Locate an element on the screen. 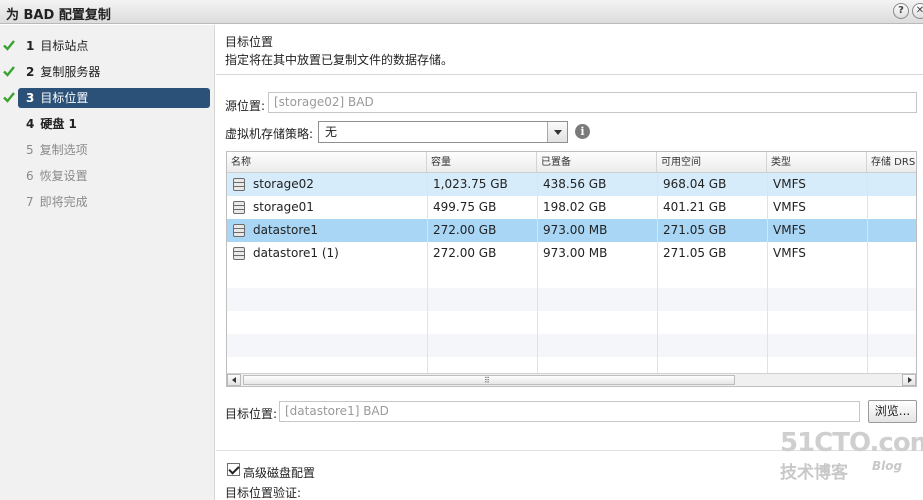 The height and width of the screenshot is (500, 923). cell-capacity: 1,023.75 GB is located at coordinates (470, 184).